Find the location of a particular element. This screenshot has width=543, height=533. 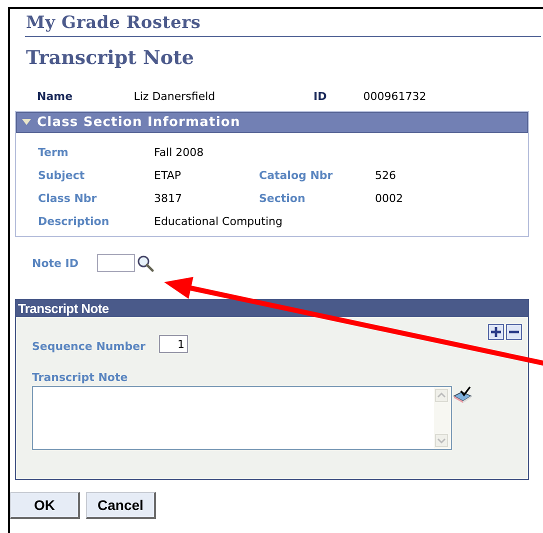

field-label: Name is located at coordinates (55, 96).